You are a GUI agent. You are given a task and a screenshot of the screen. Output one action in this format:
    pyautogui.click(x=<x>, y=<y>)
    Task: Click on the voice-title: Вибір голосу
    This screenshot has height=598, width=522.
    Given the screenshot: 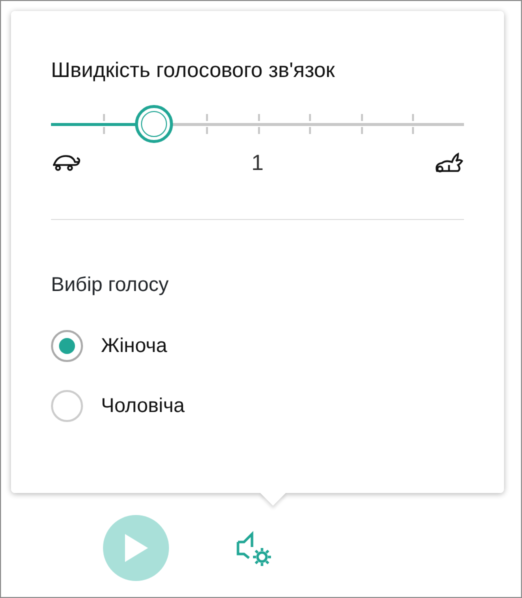 What is the action you would take?
    pyautogui.click(x=110, y=285)
    